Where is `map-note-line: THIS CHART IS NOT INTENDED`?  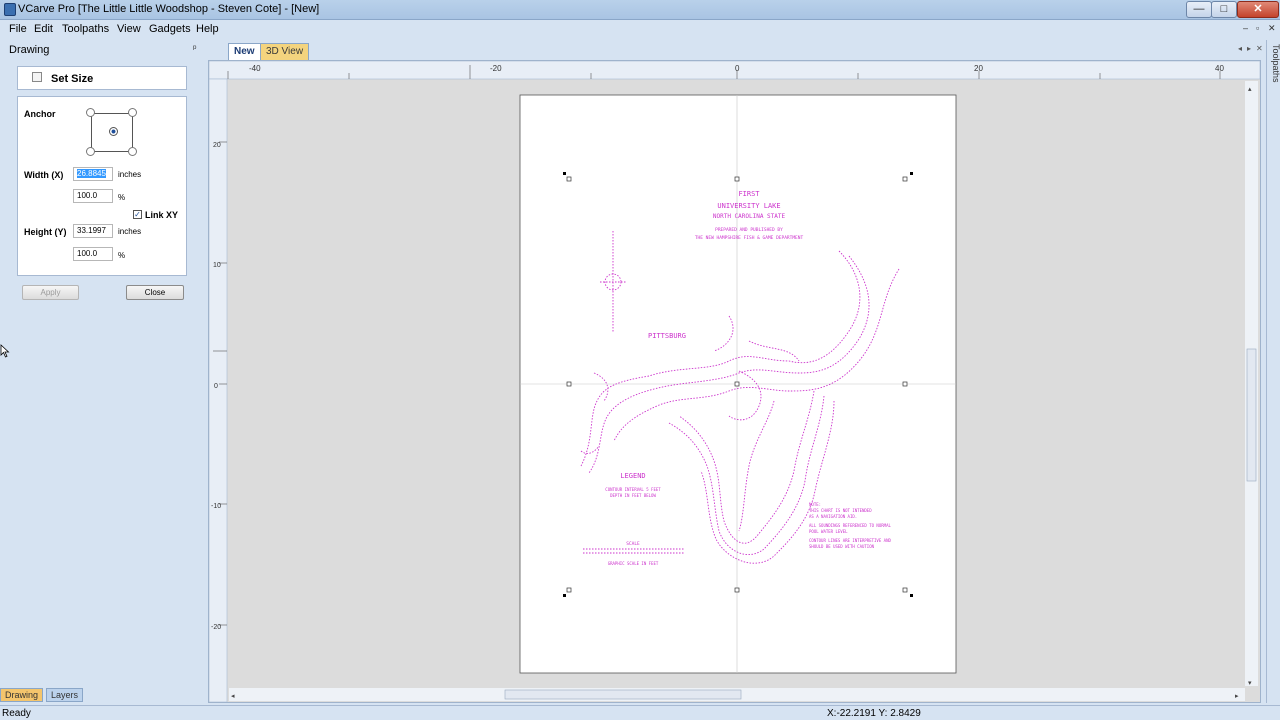 map-note-line: THIS CHART IS NOT INTENDED is located at coordinates (840, 510).